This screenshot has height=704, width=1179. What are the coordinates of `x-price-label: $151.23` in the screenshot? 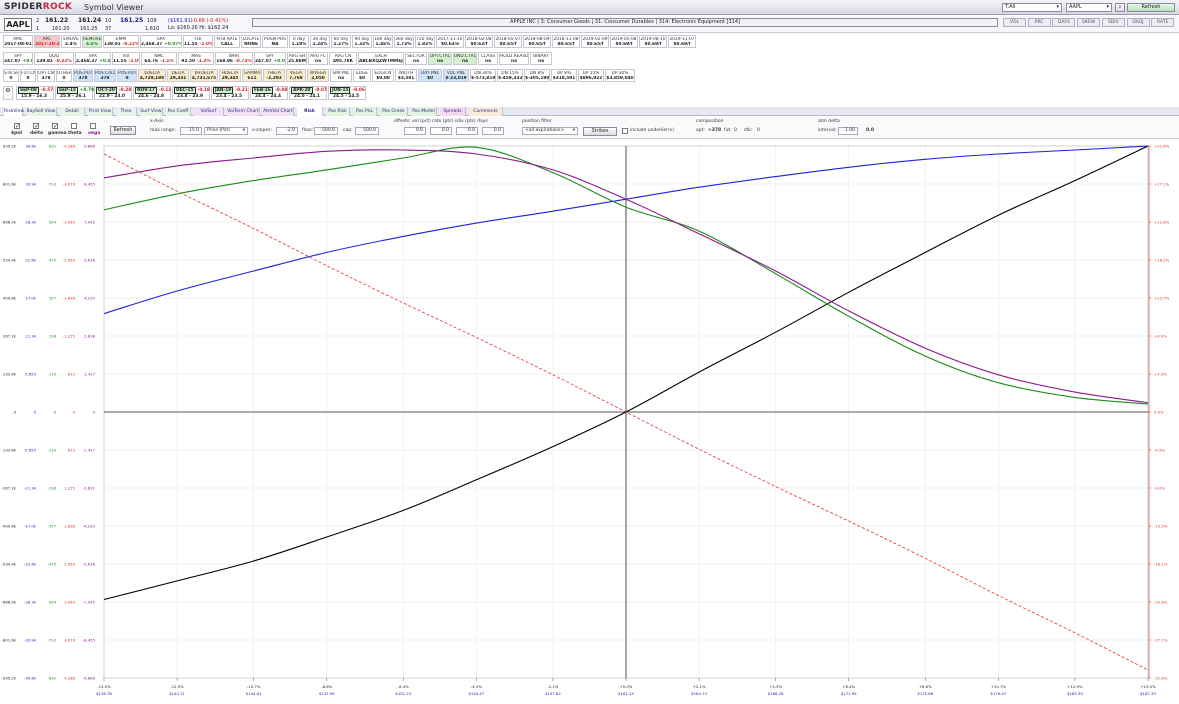 It's located at (403, 693).